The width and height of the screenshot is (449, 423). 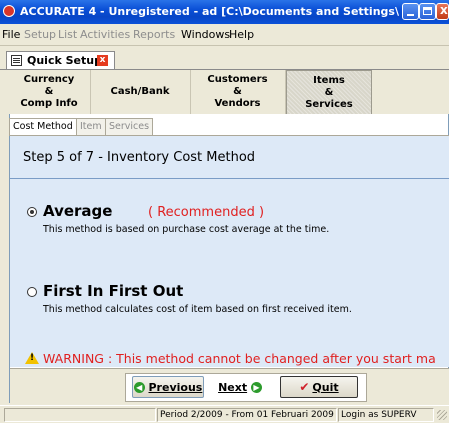 I want to click on nav-tab-cash-bank-label: Cash/Bank, so click(x=140, y=91).